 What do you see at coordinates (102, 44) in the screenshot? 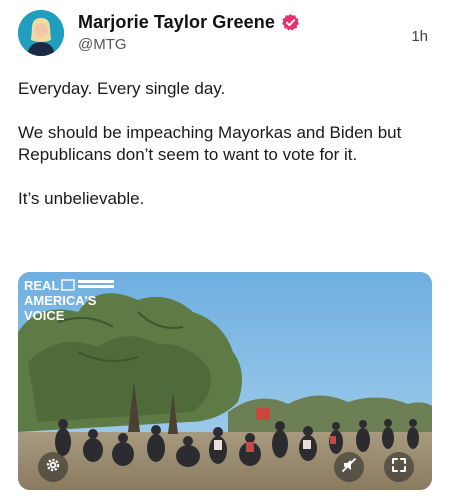
I see `author-handle: @MTG` at bounding box center [102, 44].